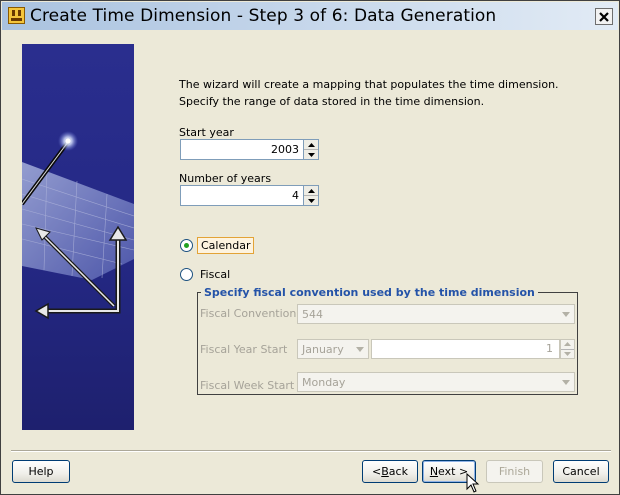  I want to click on fiscal-day-increment, so click(567, 344).